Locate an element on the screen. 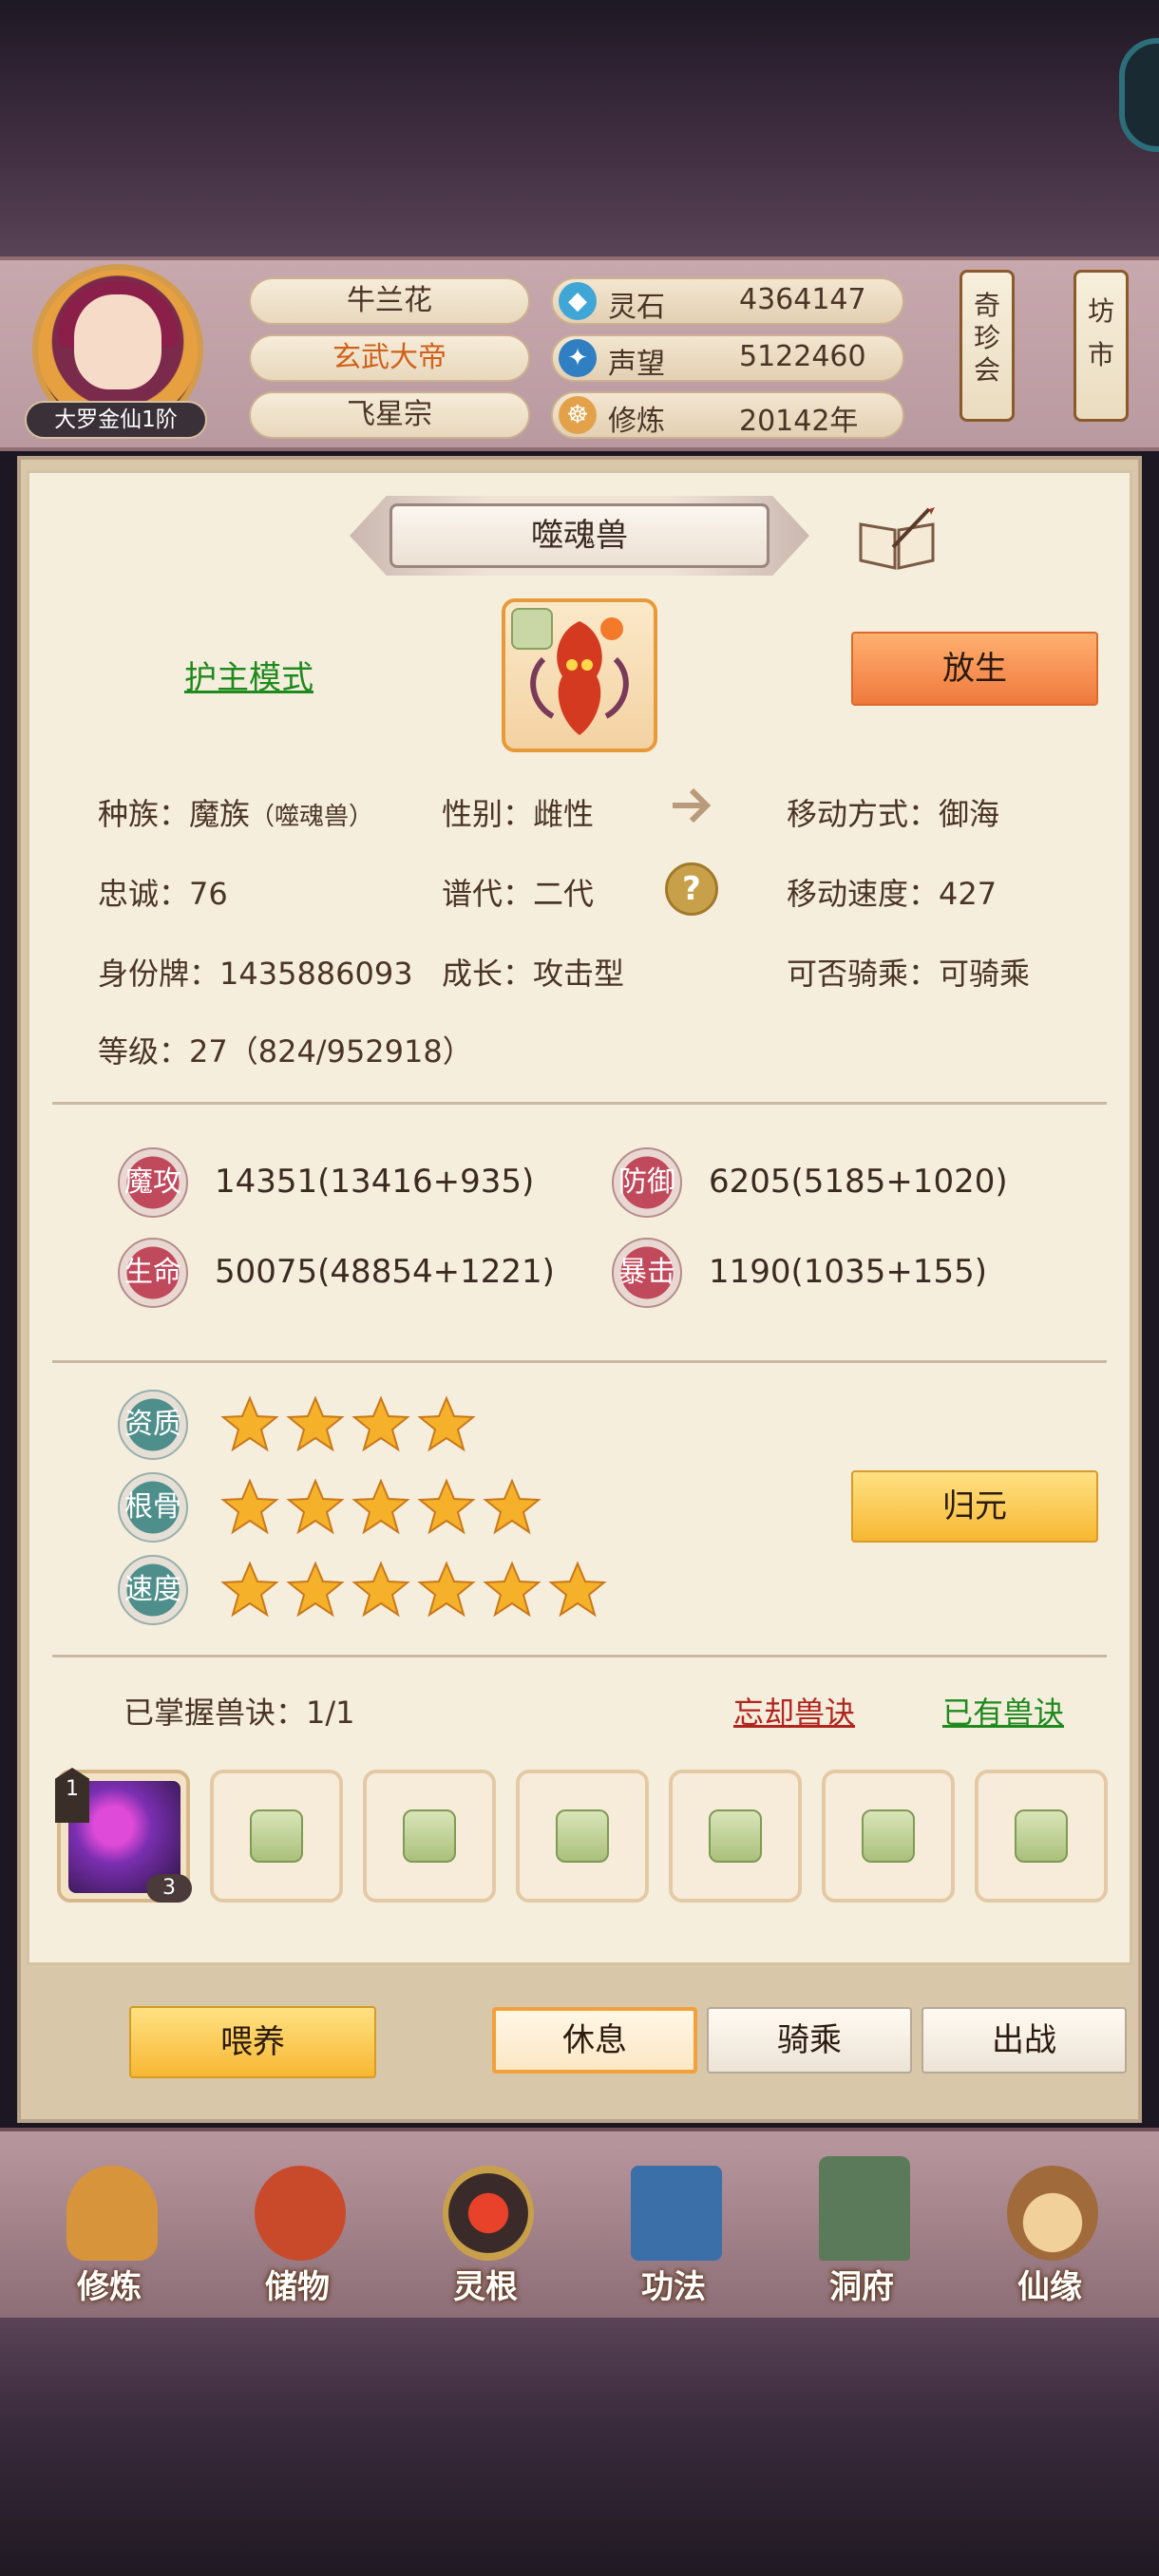 The height and width of the screenshot is (2576, 1159). cave-gate-icon is located at coordinates (864, 2208).